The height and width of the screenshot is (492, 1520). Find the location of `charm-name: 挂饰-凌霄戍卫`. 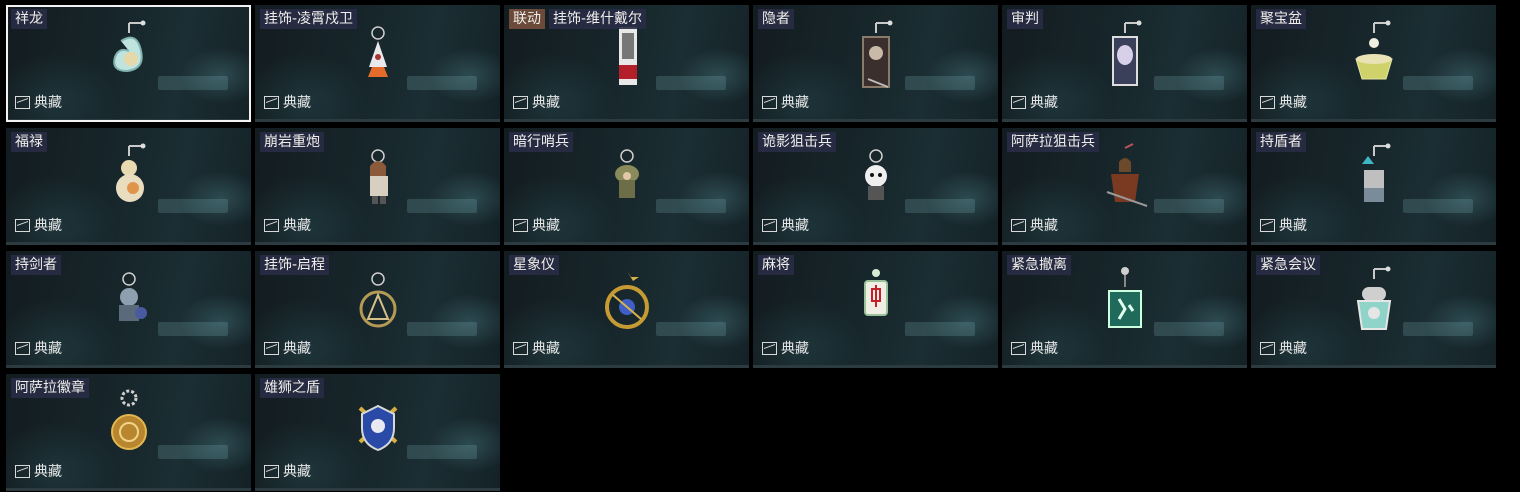

charm-name: 挂饰-凌霄戍卫 is located at coordinates (309, 19).